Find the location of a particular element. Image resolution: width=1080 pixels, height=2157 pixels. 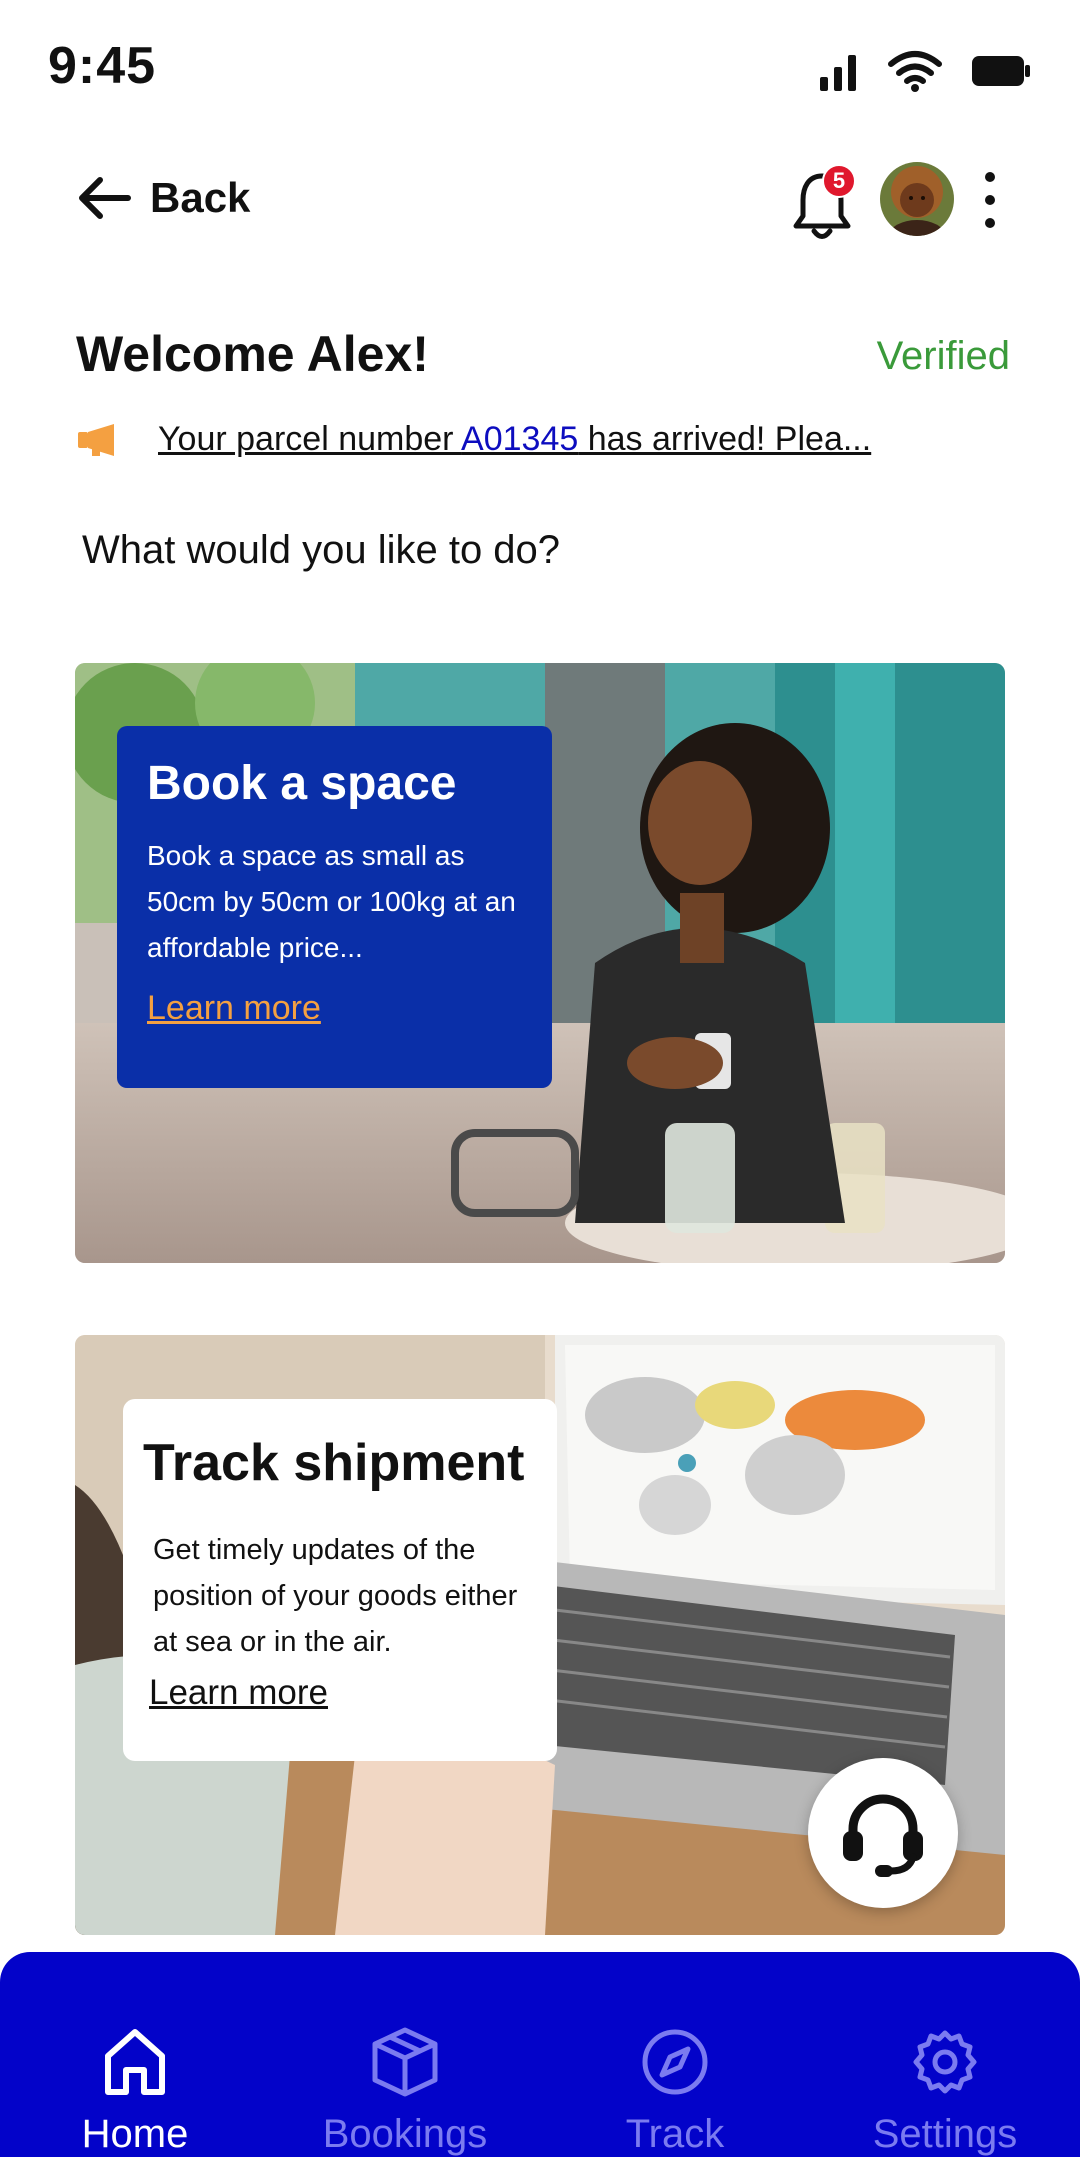

track-shipment-learn-more-link: Learn more is located at coordinates (340, 1693).